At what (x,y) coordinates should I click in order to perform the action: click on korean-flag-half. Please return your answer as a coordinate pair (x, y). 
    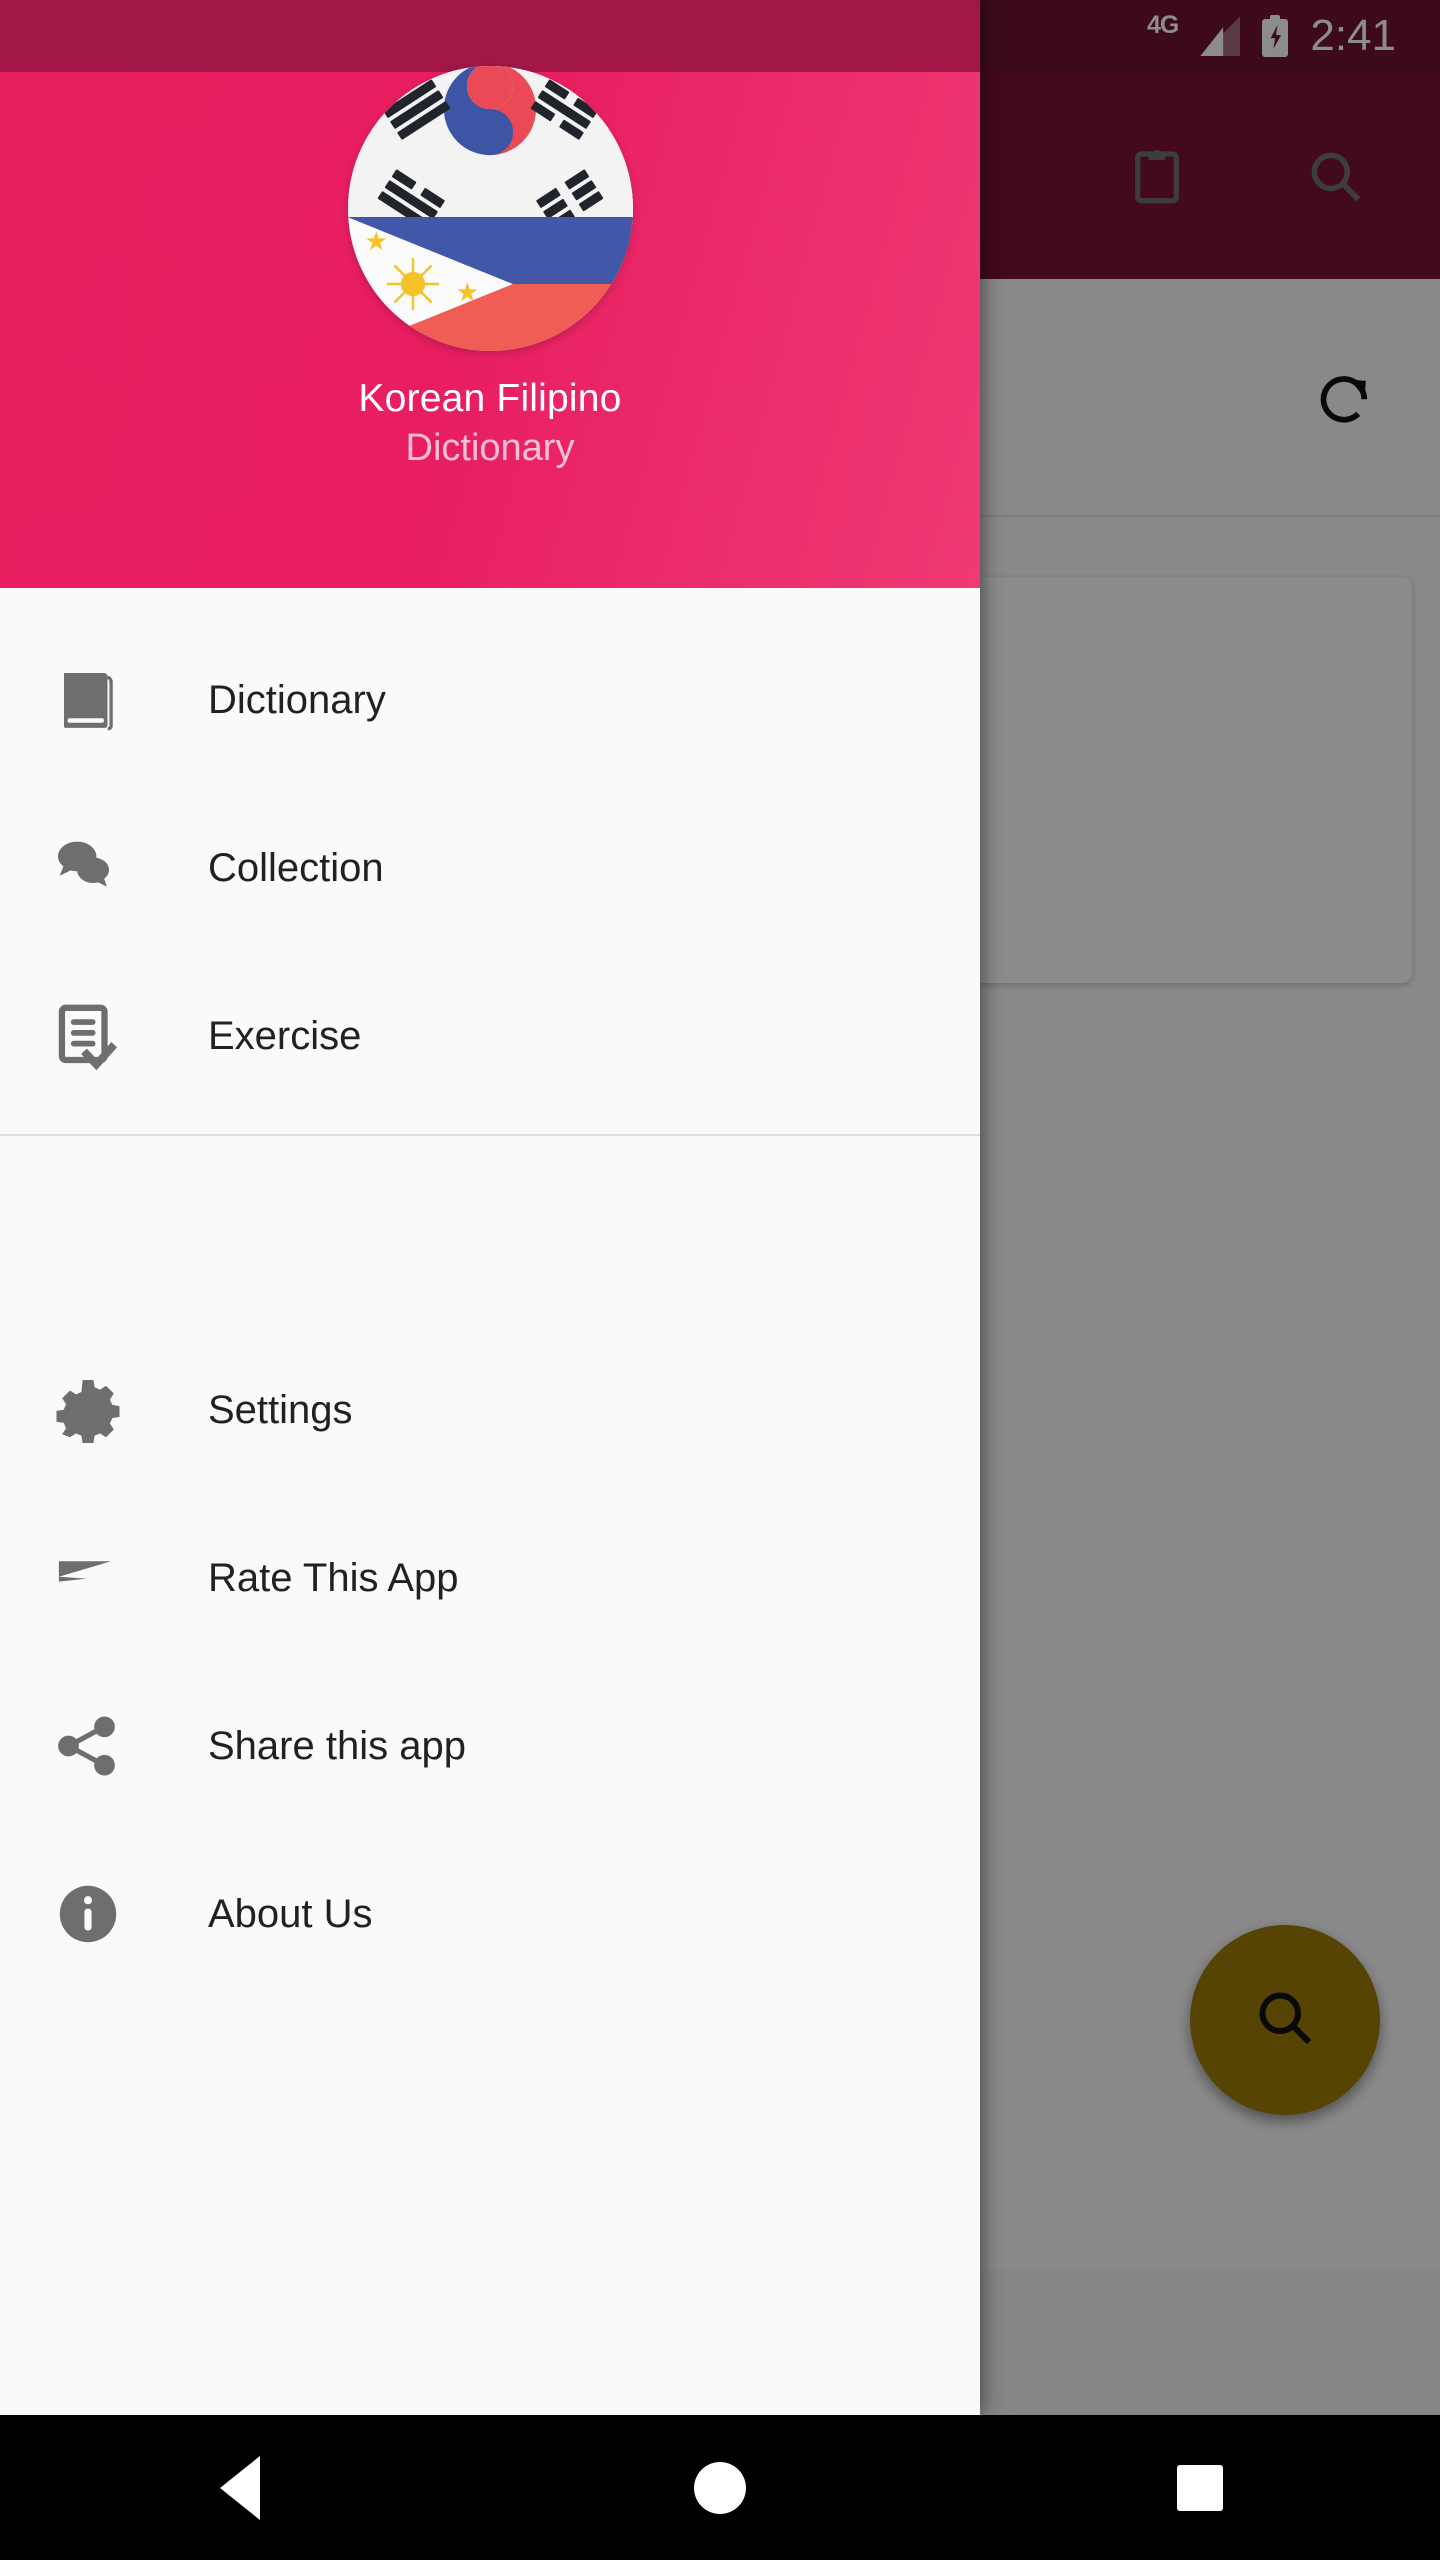
    Looking at the image, I should click on (490, 148).